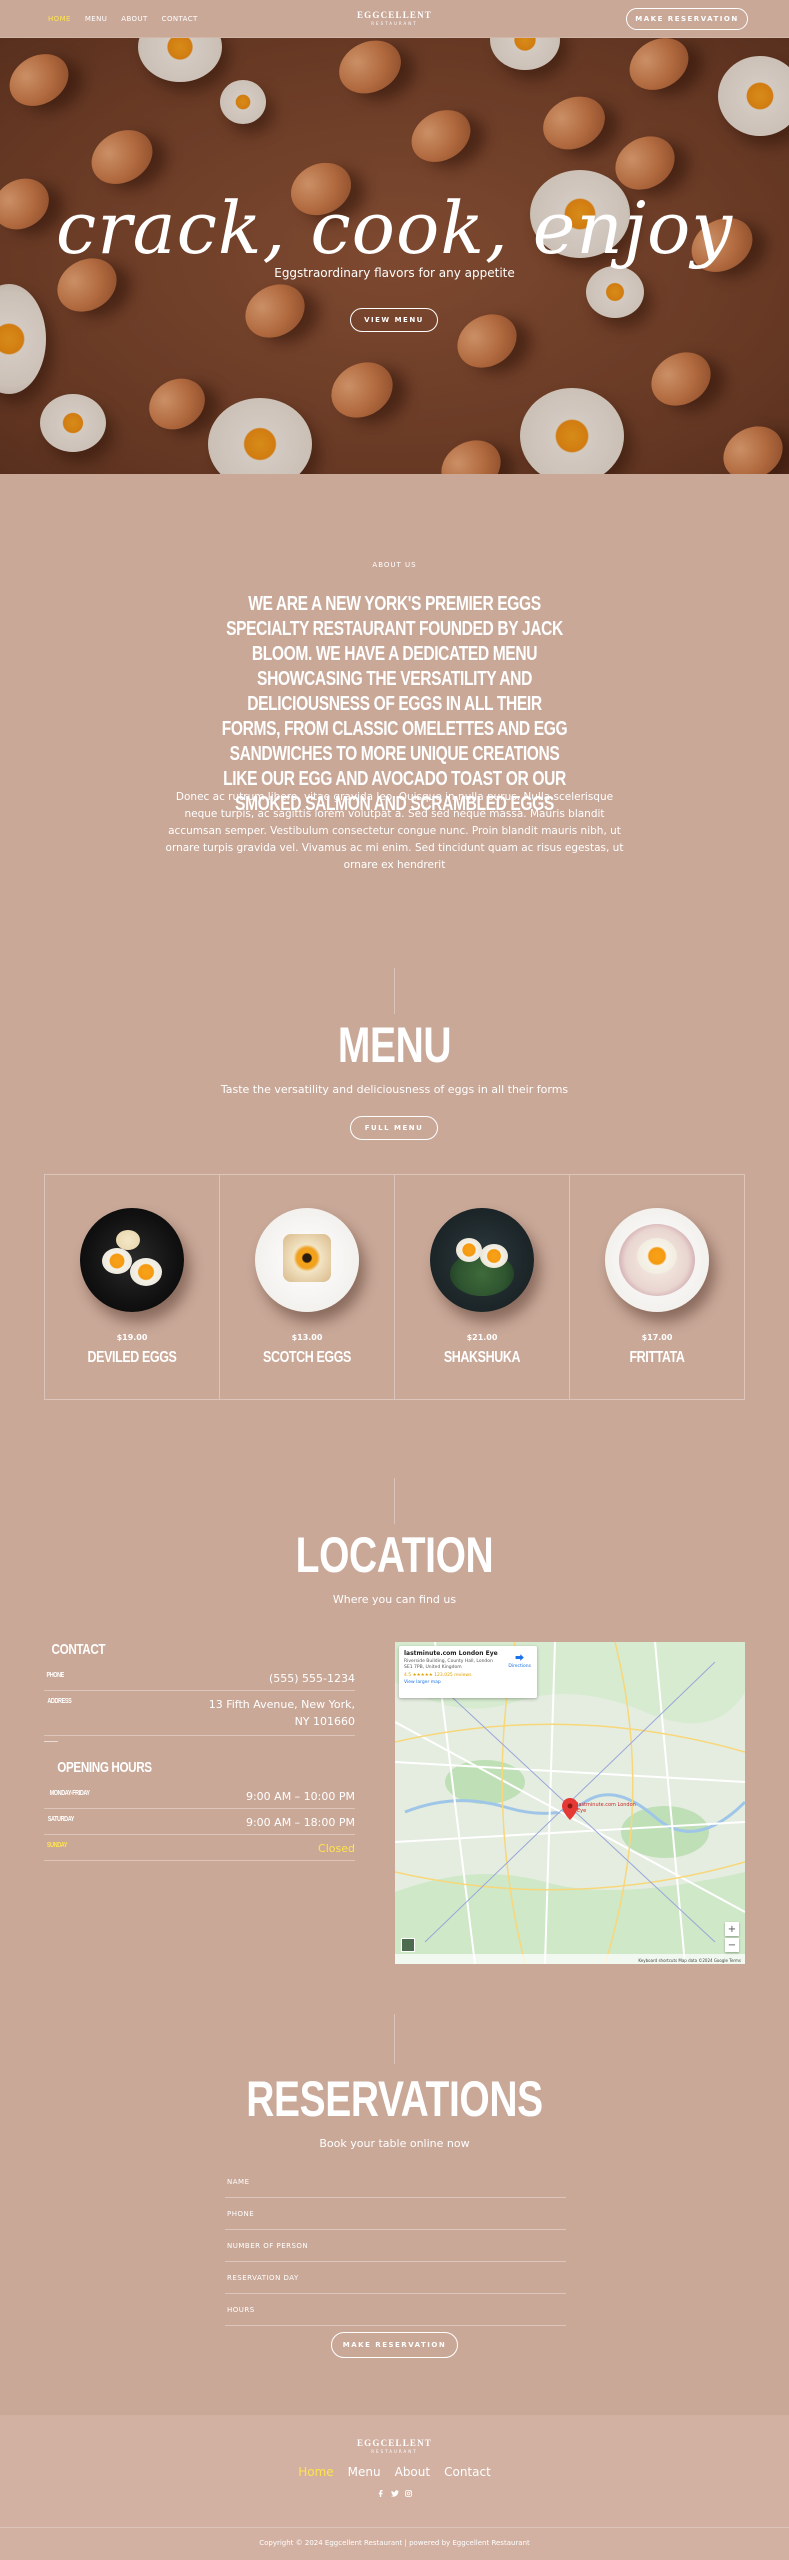 Image resolution: width=789 pixels, height=2560 pixels. I want to click on footer-logo-subtitle: RESTAURANT, so click(394, 2451).